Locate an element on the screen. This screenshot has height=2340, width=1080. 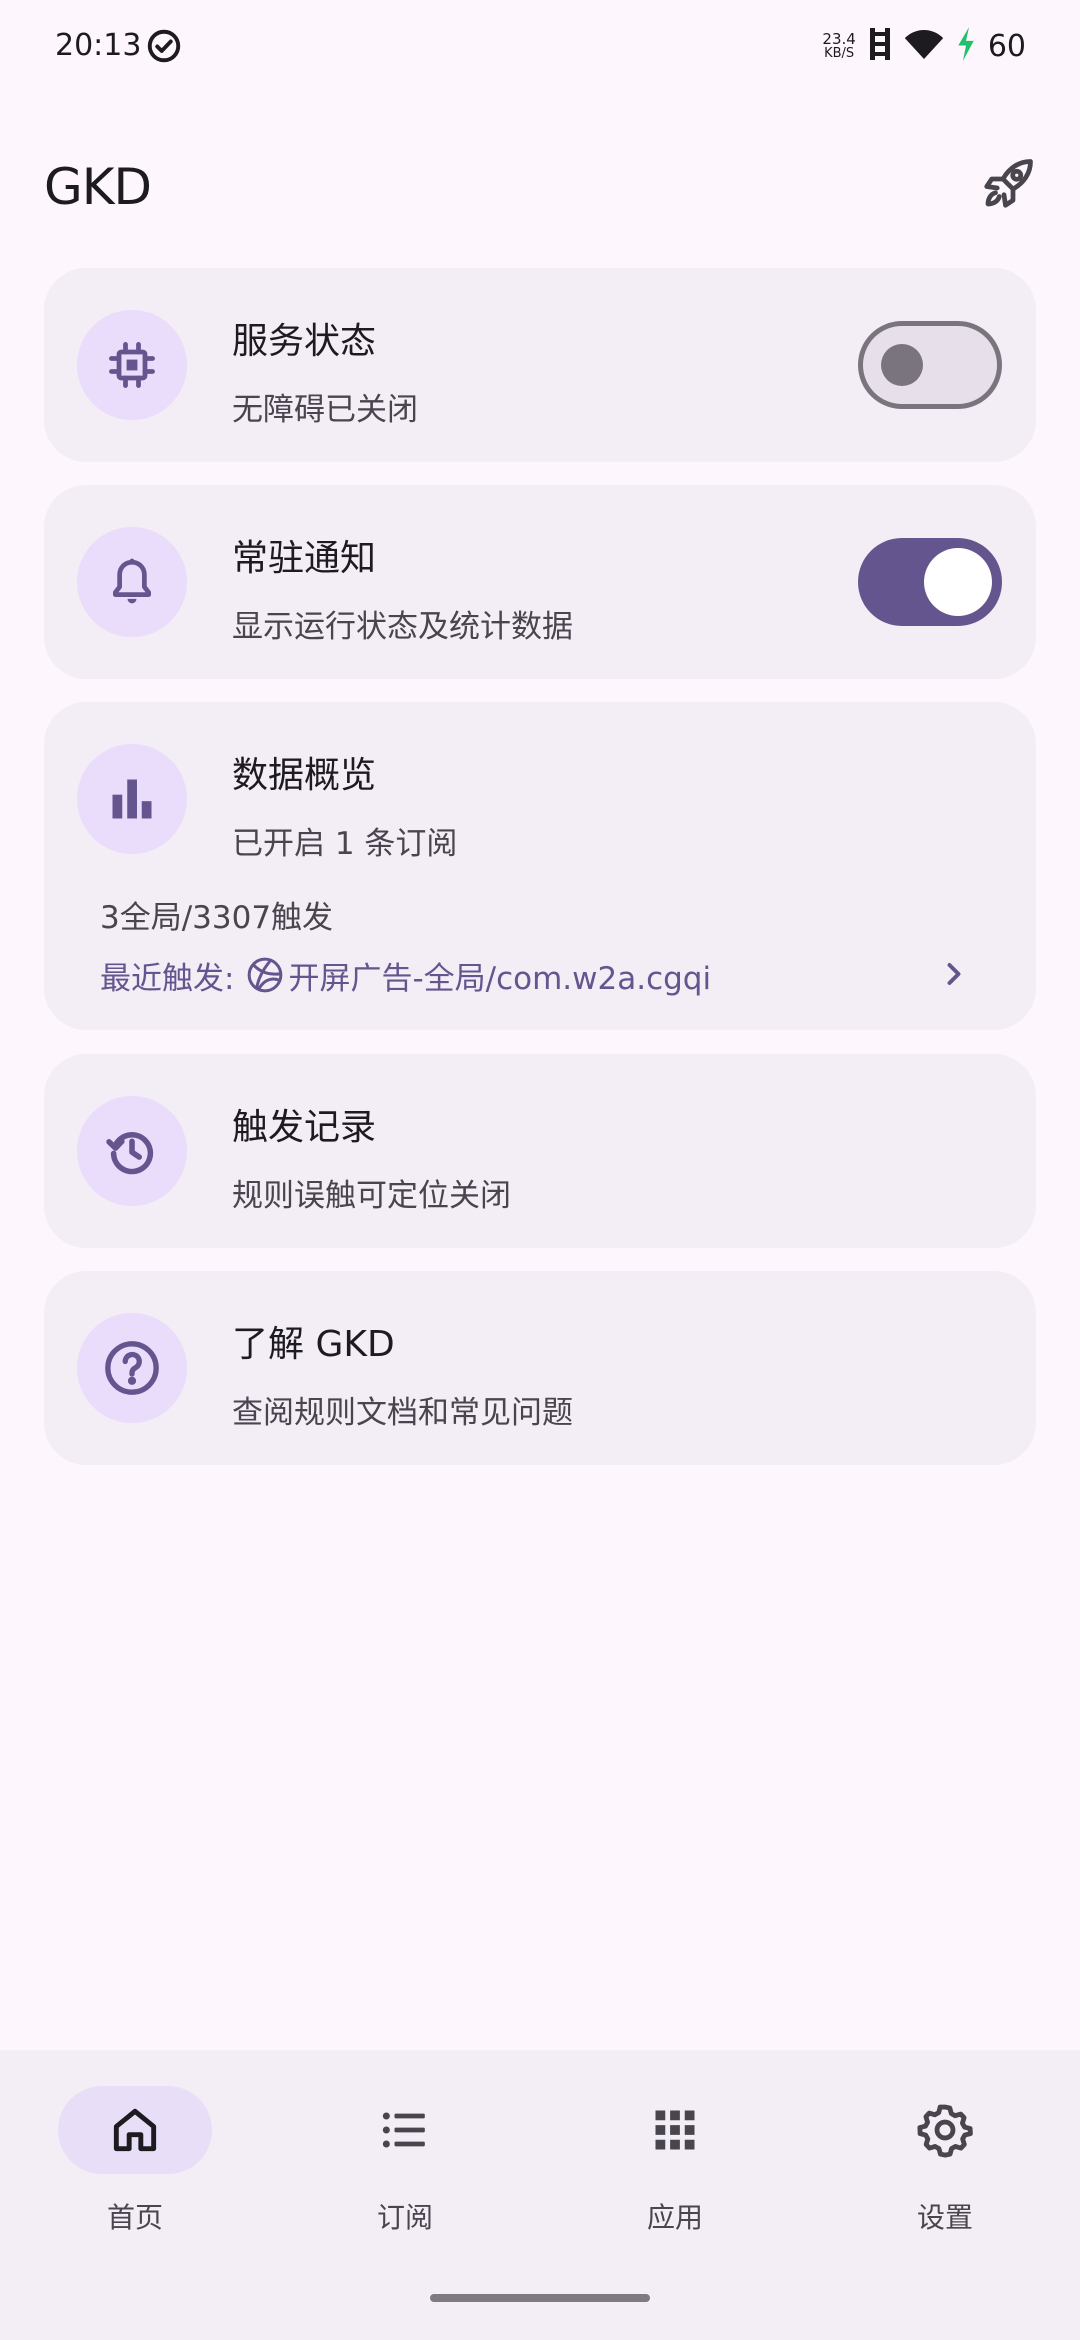
help-circle-icon is located at coordinates (132, 1368).